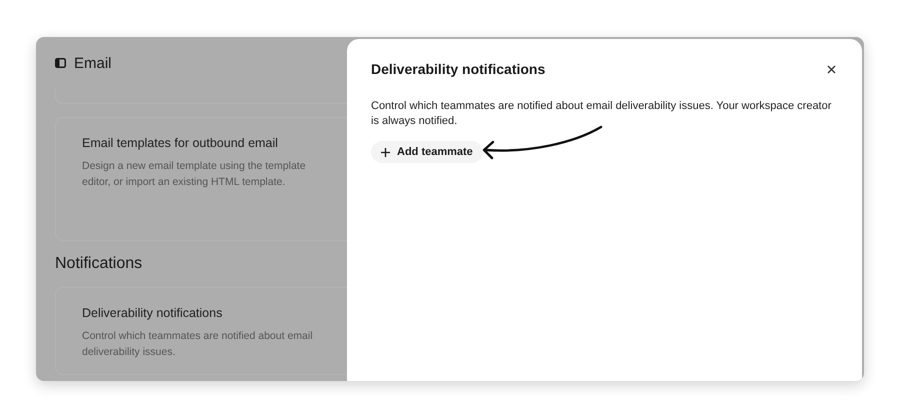 The width and height of the screenshot is (900, 418). Describe the element at coordinates (198, 344) in the screenshot. I see `card-description: Control which teammates are notified about email deliverability issues.` at that location.